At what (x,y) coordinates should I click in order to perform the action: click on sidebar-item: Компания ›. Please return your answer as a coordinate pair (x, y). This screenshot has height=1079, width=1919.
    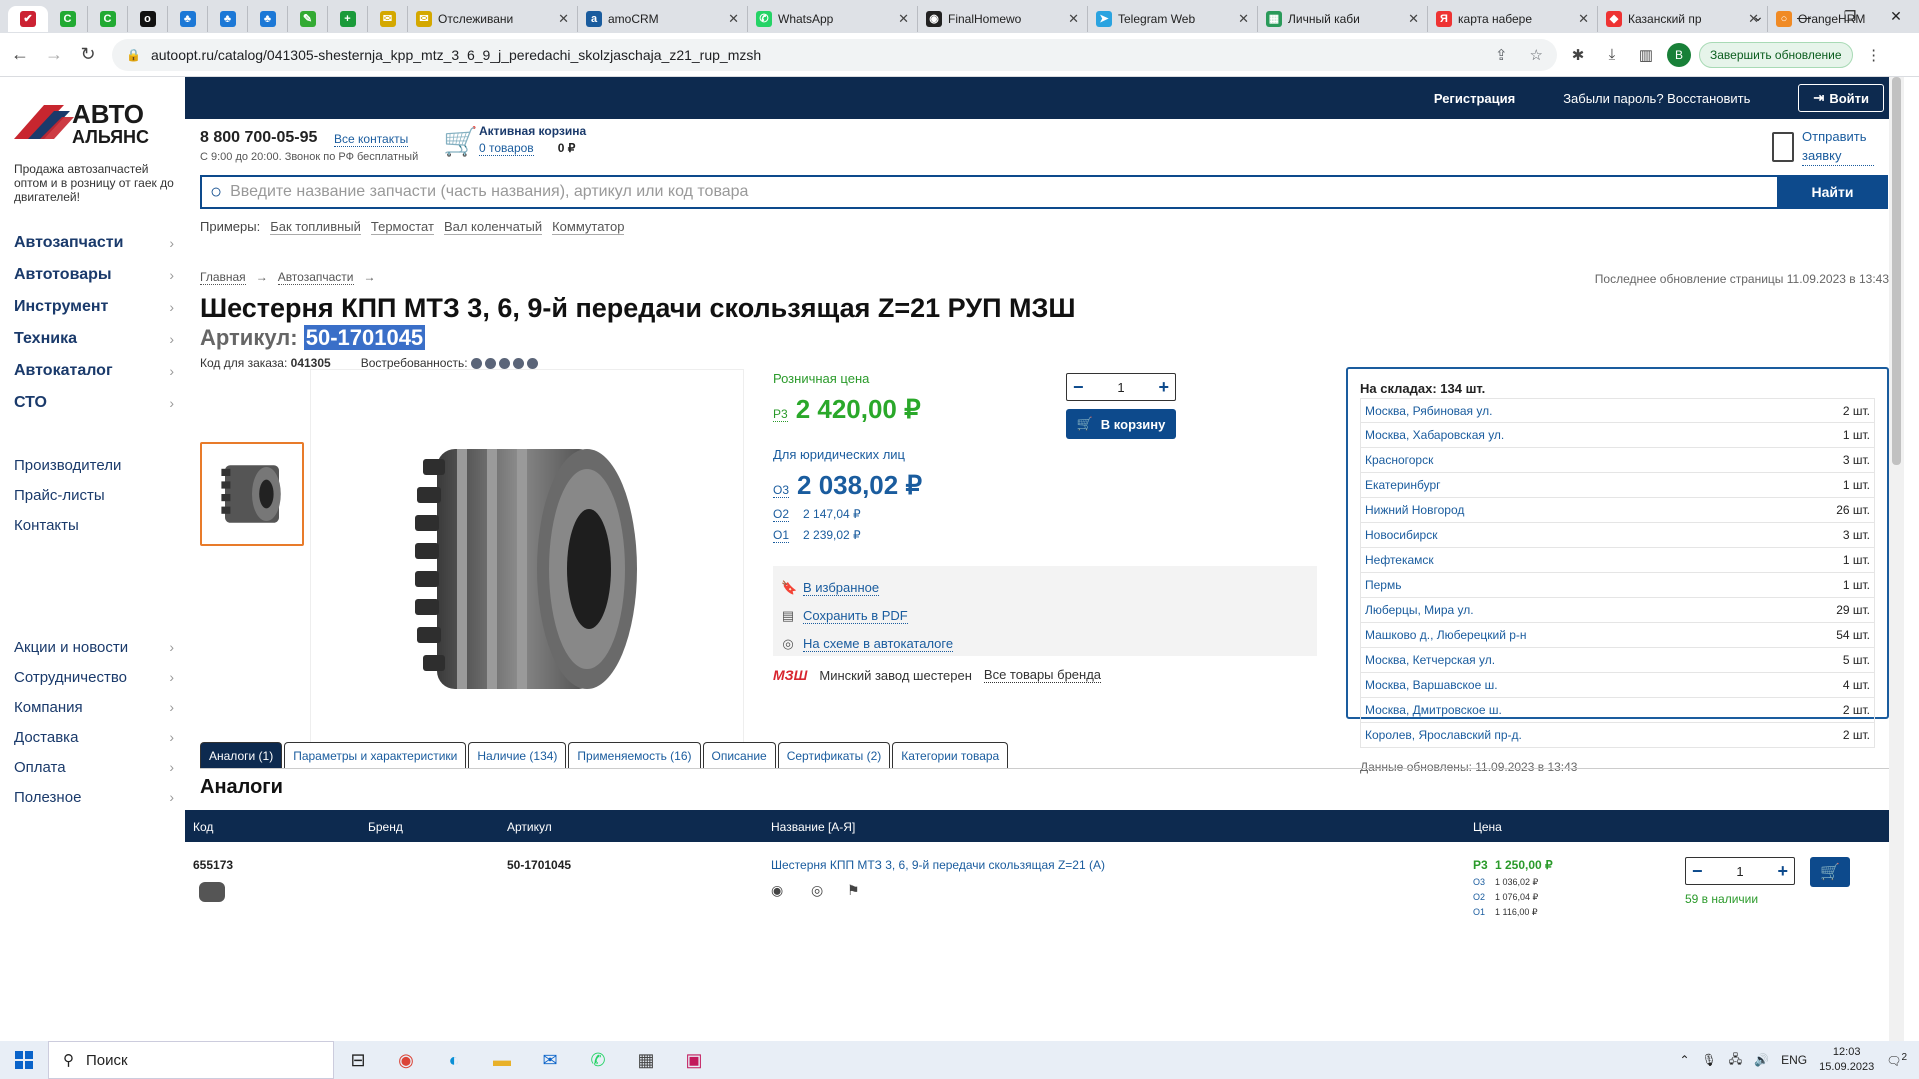
    Looking at the image, I should click on (94, 707).